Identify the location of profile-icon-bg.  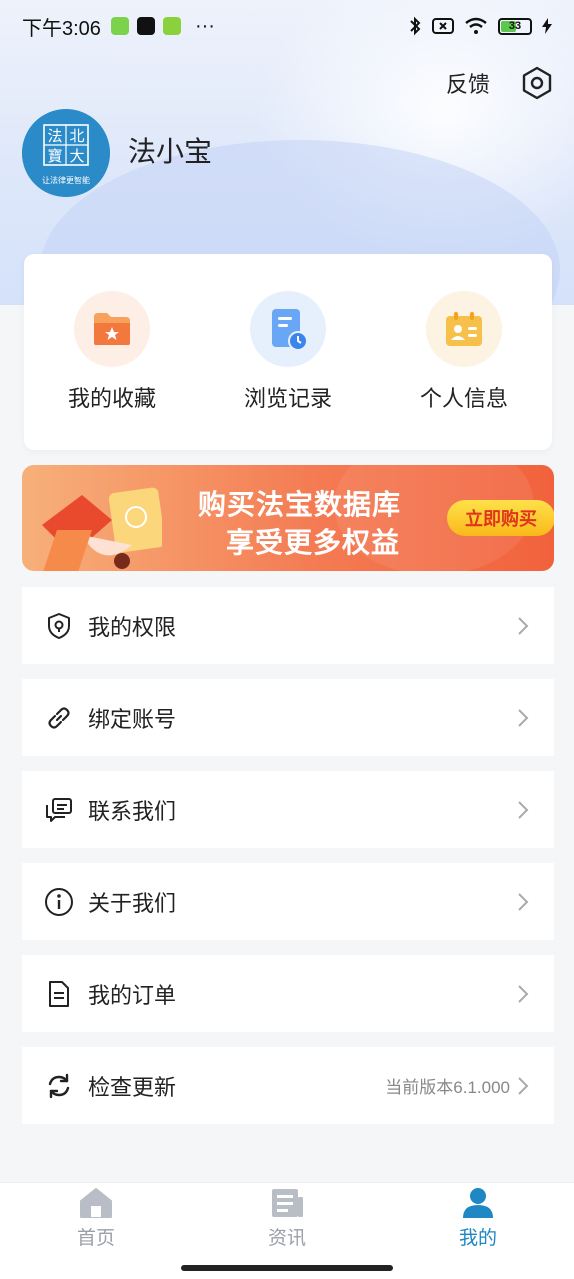
(464, 329).